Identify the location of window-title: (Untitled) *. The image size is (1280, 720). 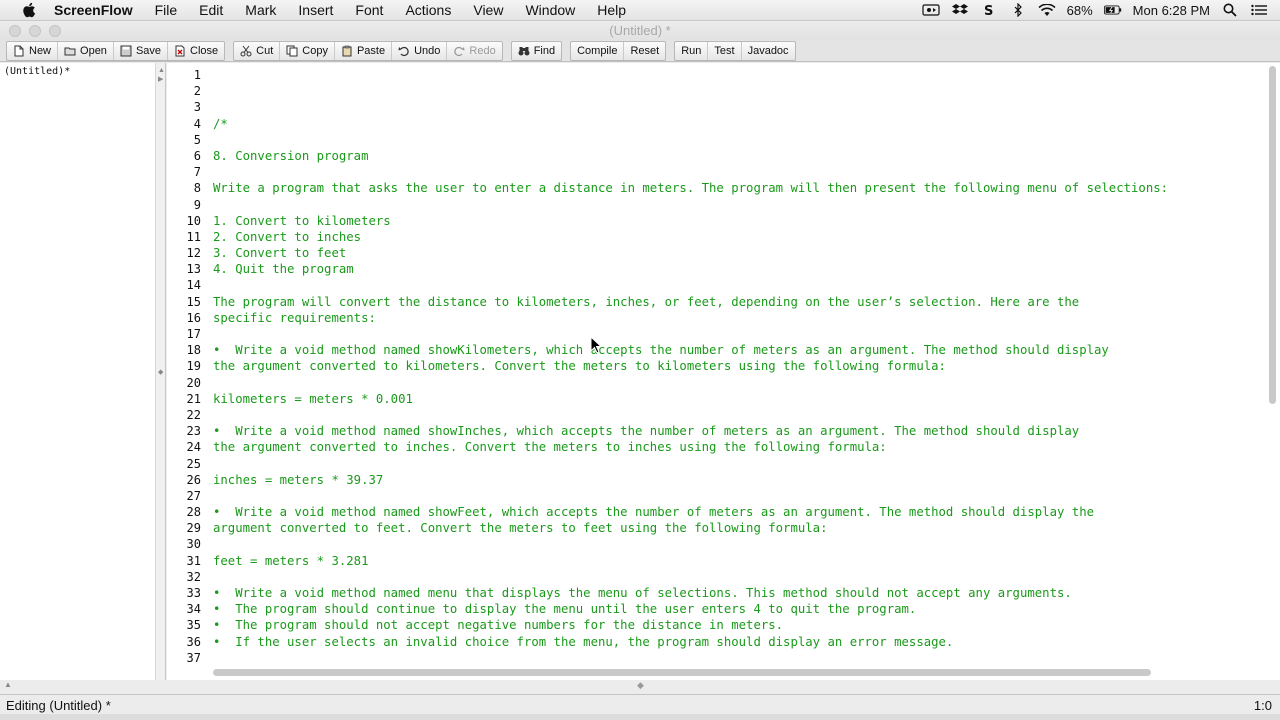
(640, 30).